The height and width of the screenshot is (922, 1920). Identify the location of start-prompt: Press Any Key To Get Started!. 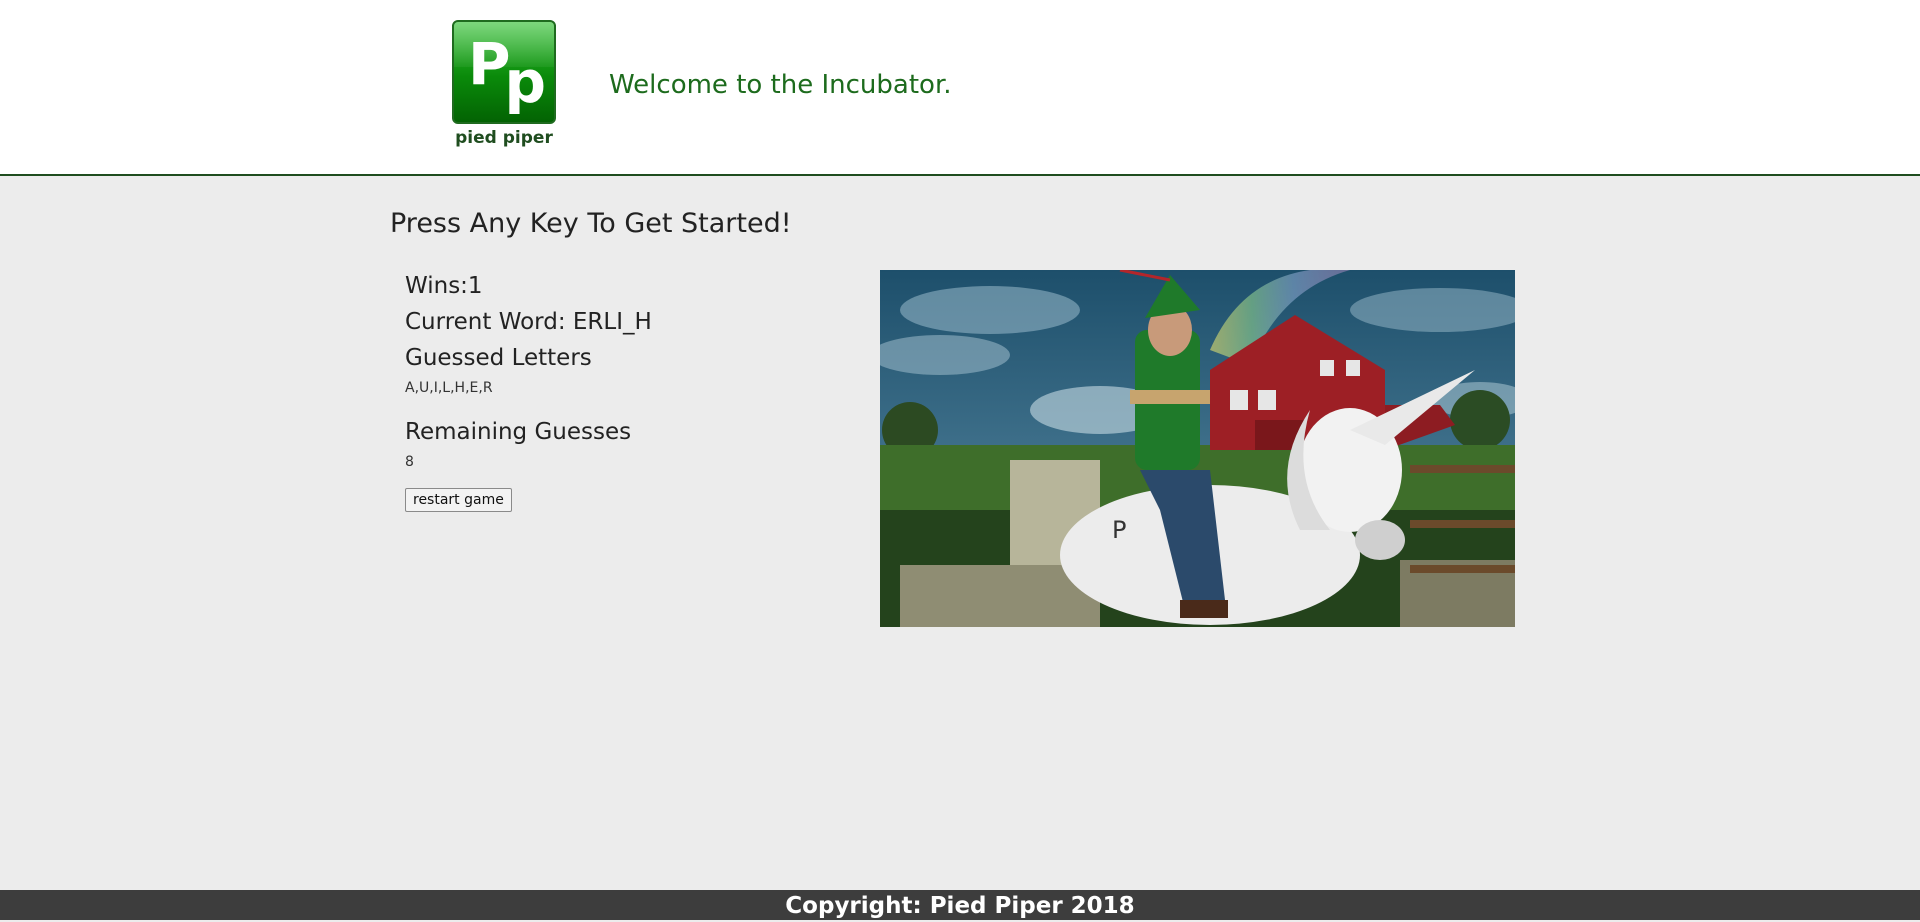
(591, 223).